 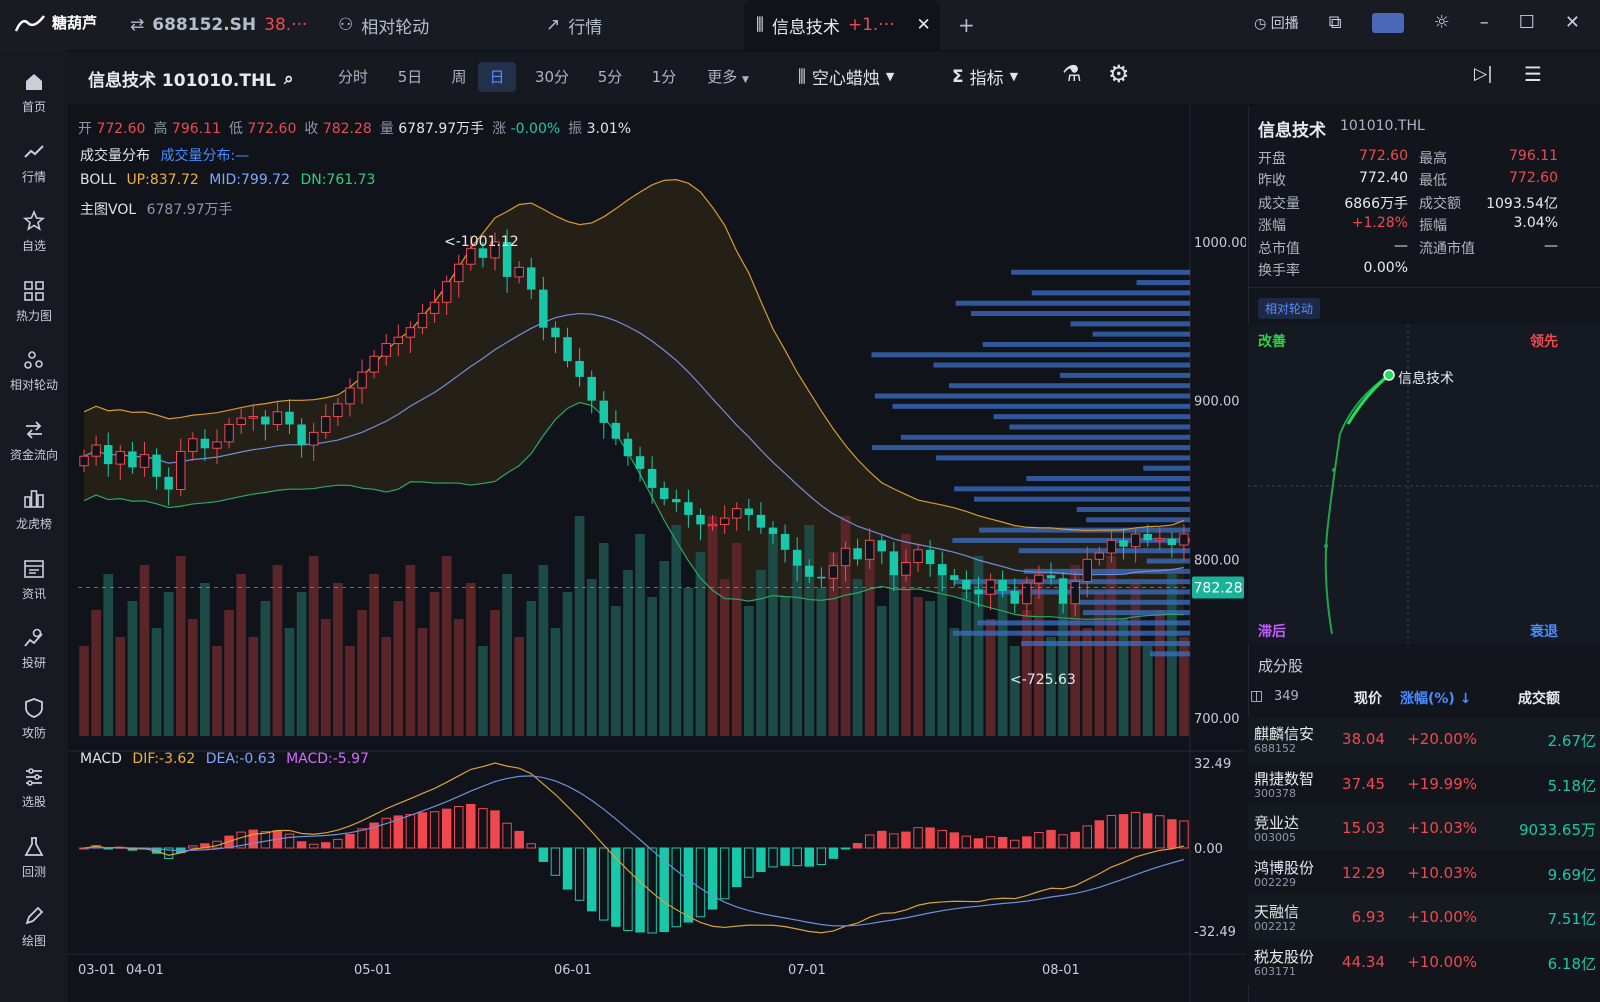 I want to click on sidebar-item-label: 资金流向, so click(x=33, y=454).